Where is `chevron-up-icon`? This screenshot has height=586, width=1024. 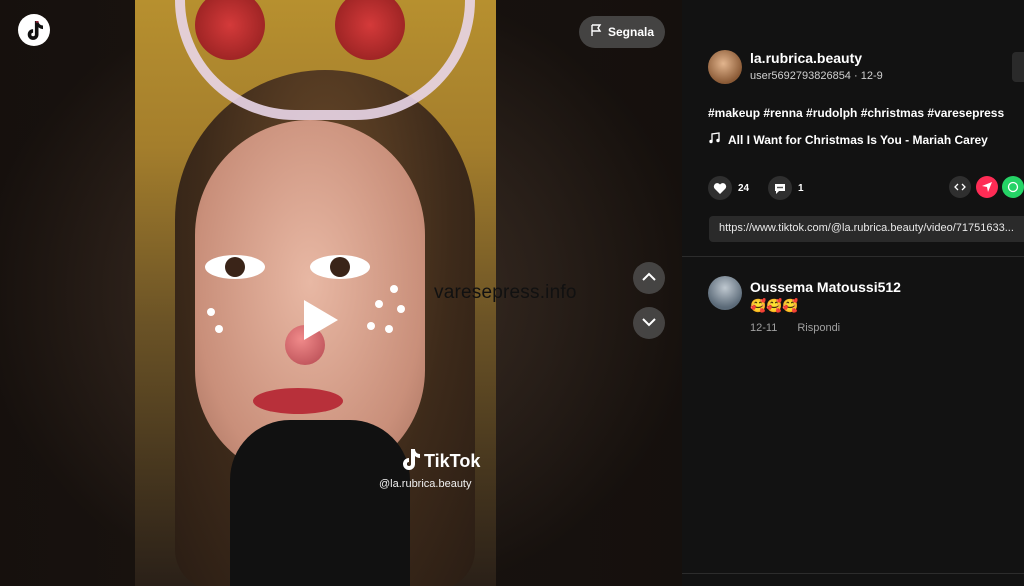
chevron-up-icon is located at coordinates (649, 278).